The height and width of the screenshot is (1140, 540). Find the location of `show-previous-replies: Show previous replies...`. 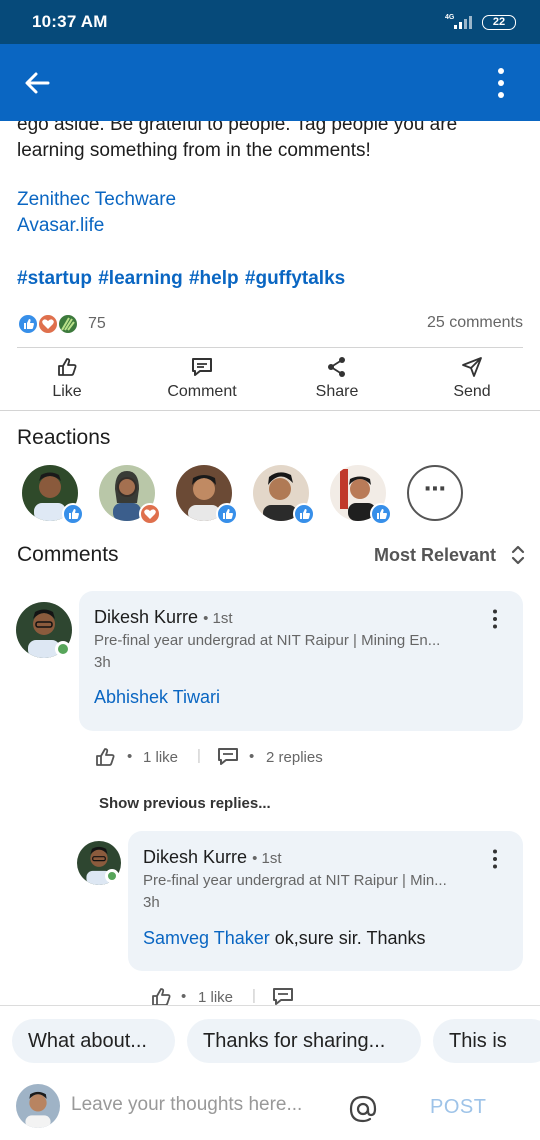

show-previous-replies: Show previous replies... is located at coordinates (185, 803).